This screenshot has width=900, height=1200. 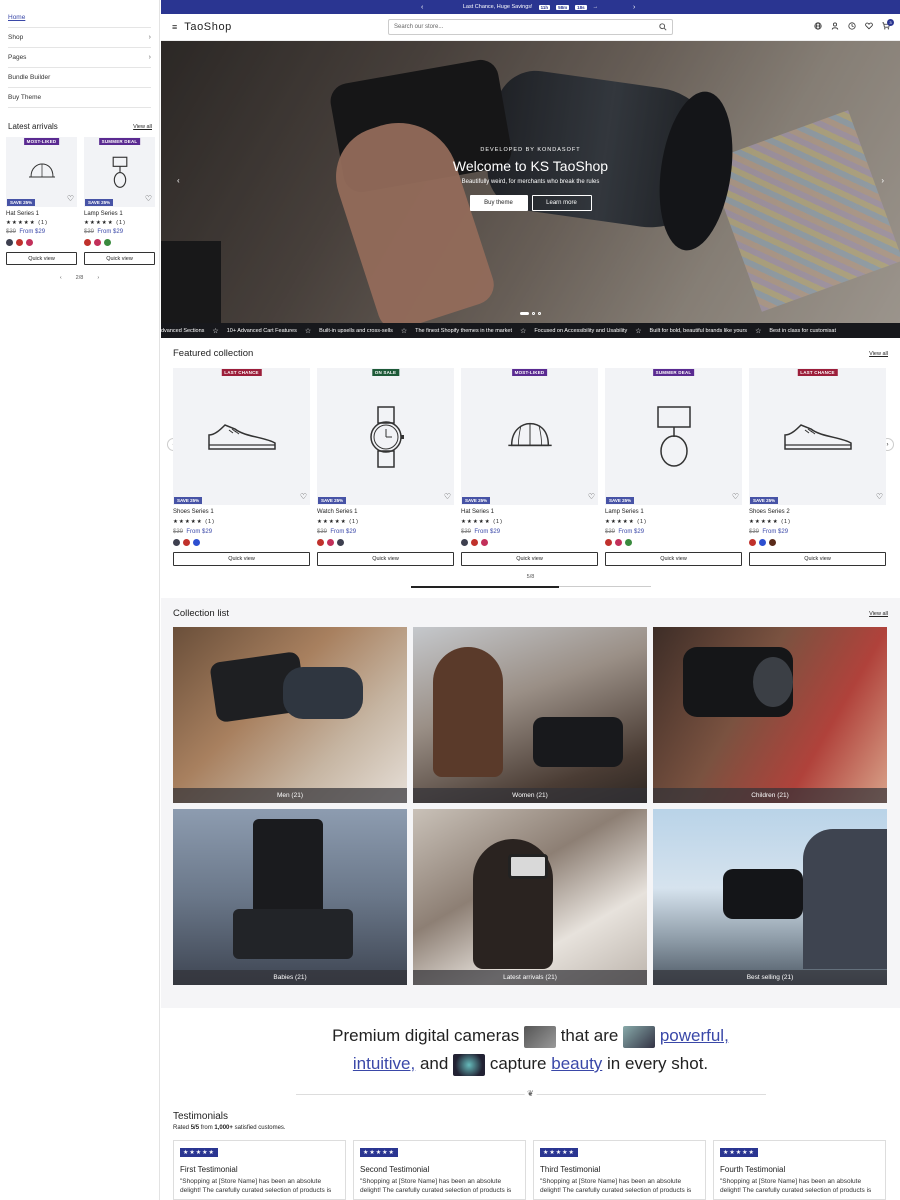 What do you see at coordinates (79, 98) in the screenshot?
I see `drawer-nav-buy-theme: Buy Theme` at bounding box center [79, 98].